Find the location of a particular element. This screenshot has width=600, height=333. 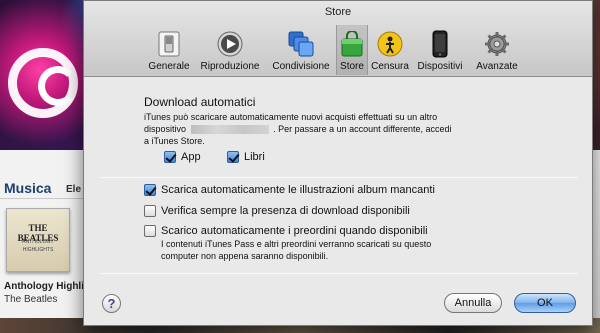

ok-button: OK is located at coordinates (545, 303).